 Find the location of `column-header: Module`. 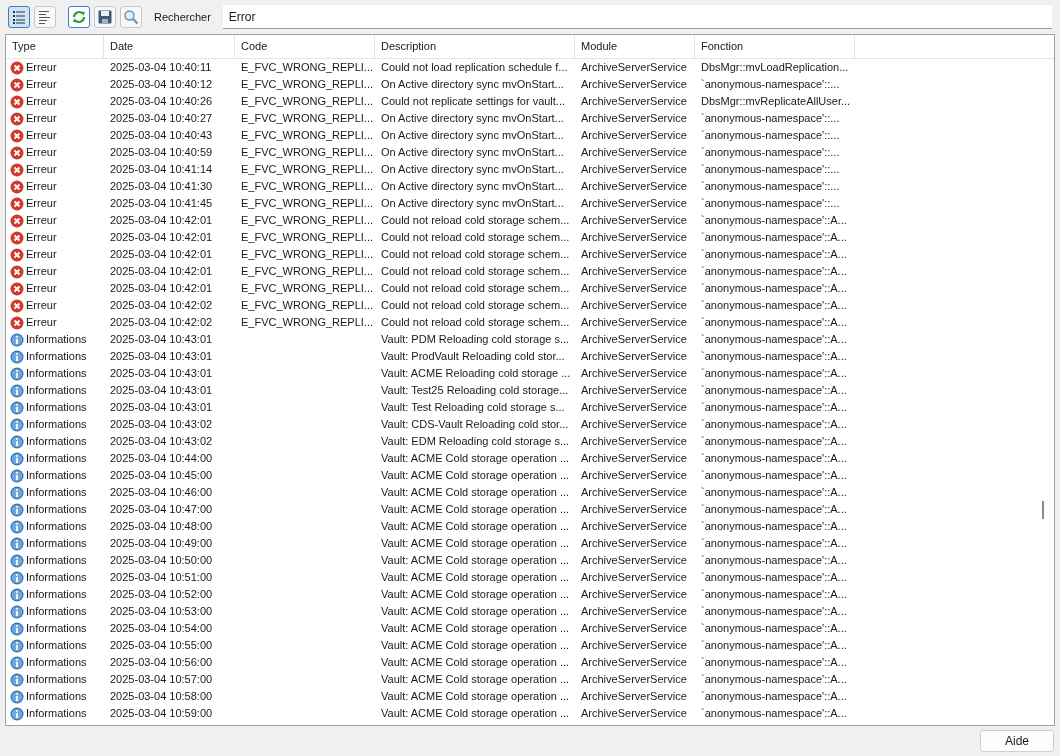

column-header: Module is located at coordinates (635, 46).